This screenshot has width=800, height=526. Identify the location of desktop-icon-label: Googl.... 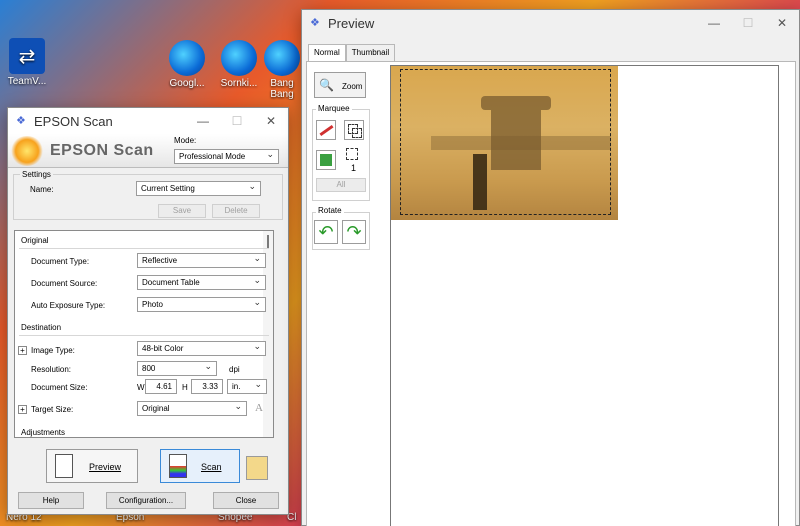
(187, 83).